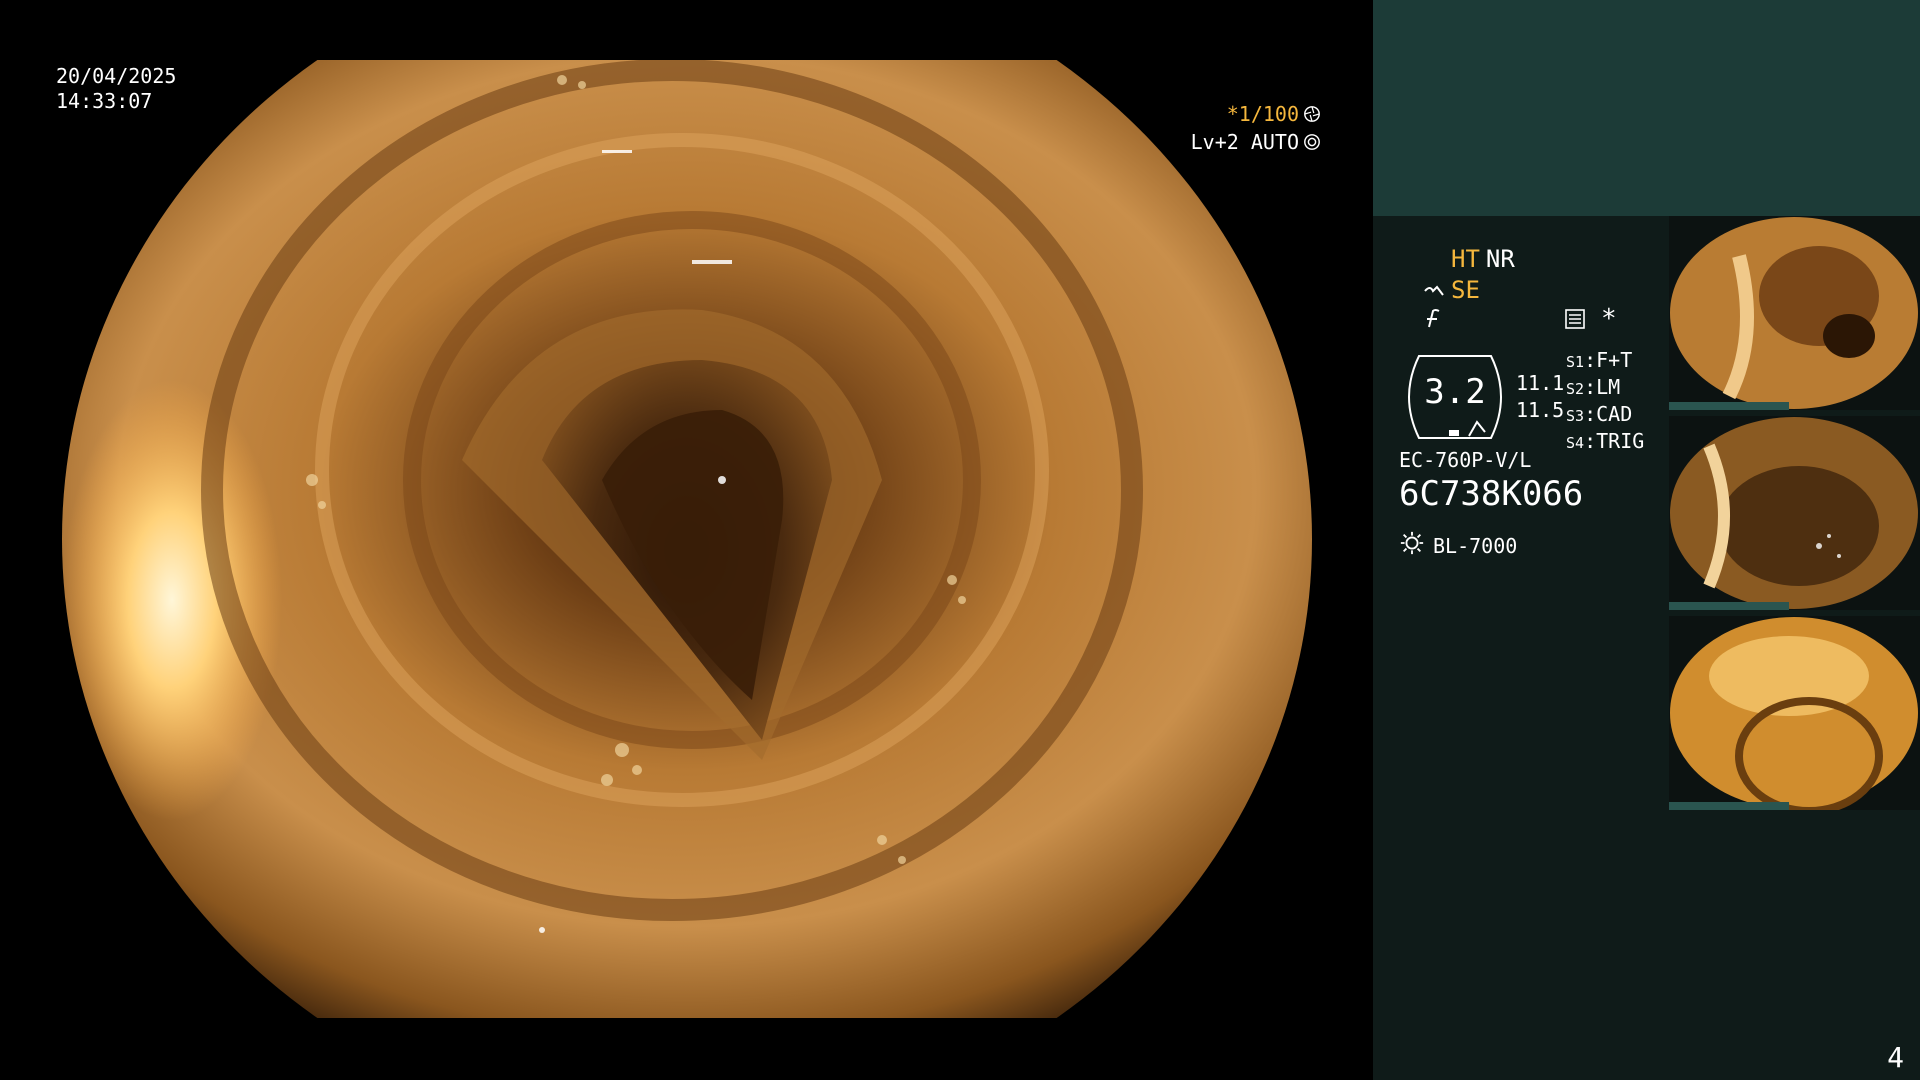 This screenshot has height=1080, width=1920. I want to click on zoom-sub-2: 11.5, so click(1540, 410).